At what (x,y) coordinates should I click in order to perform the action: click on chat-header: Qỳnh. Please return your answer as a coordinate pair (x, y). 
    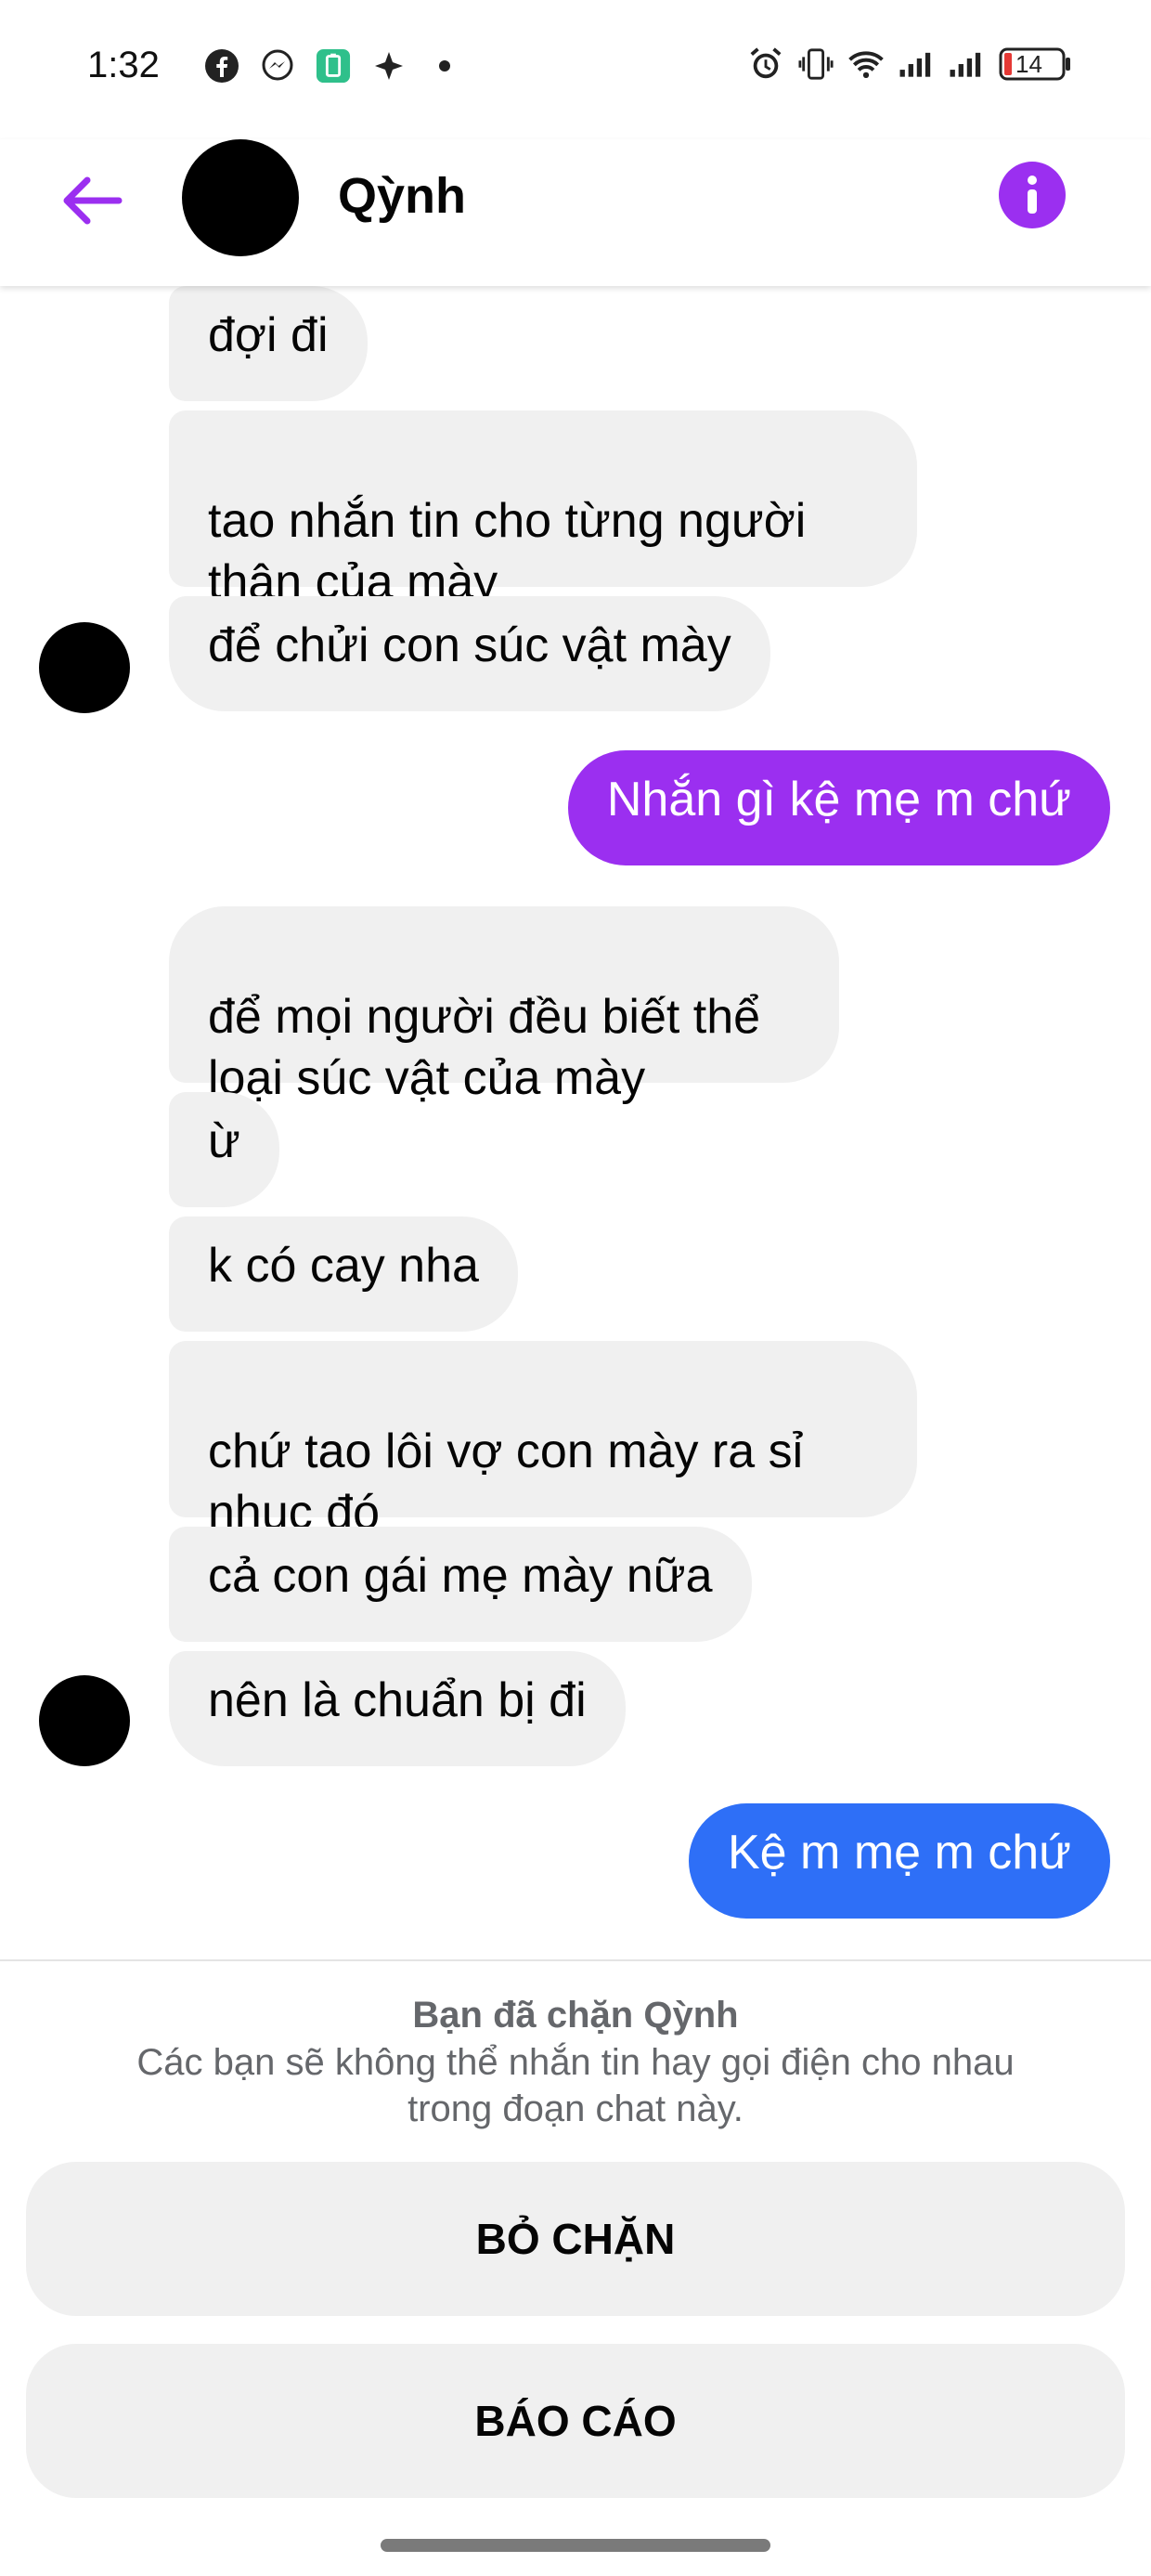
    Looking at the image, I should click on (575, 213).